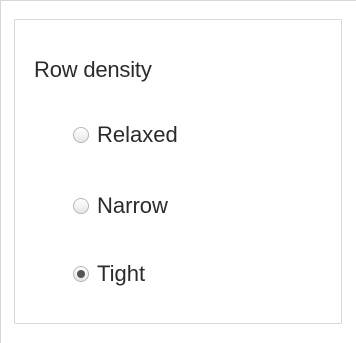  What do you see at coordinates (121, 273) in the screenshot?
I see `option-tight-label: Tight` at bounding box center [121, 273].